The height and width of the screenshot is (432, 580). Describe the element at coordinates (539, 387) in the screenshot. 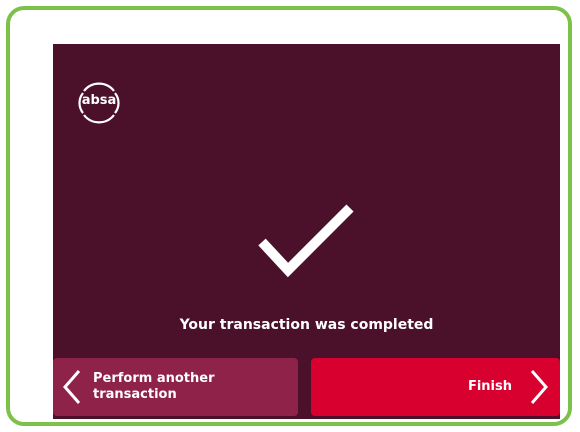

I see `chevron-right-icon` at that location.